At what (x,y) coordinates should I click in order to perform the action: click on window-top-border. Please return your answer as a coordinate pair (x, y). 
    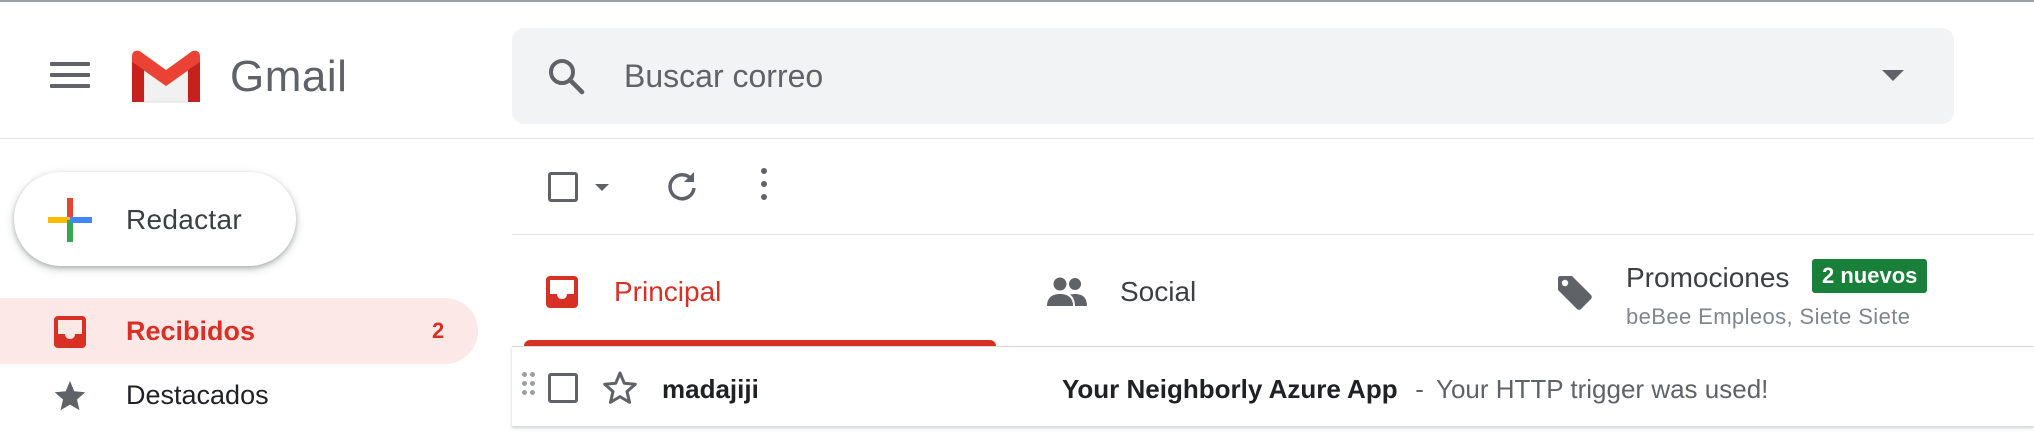
    Looking at the image, I should click on (1017, 1).